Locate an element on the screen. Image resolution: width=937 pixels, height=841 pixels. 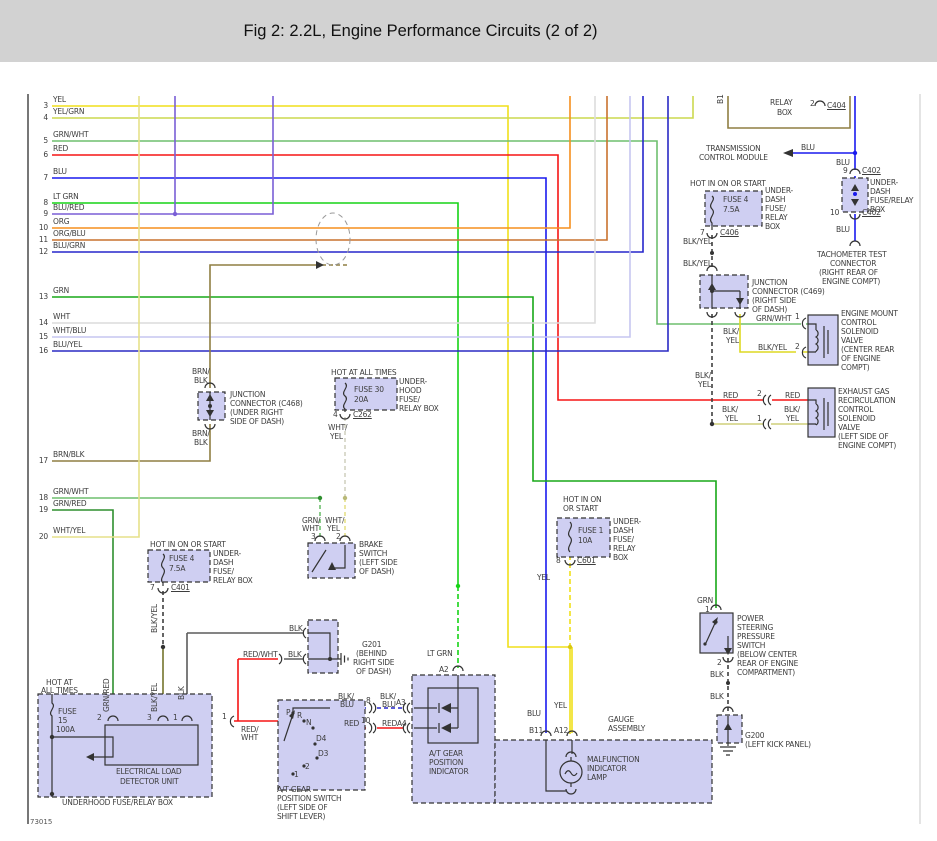
underhood-box-label: UNDERHOOD FUSE/RELAY BOX is located at coordinates (117, 802).